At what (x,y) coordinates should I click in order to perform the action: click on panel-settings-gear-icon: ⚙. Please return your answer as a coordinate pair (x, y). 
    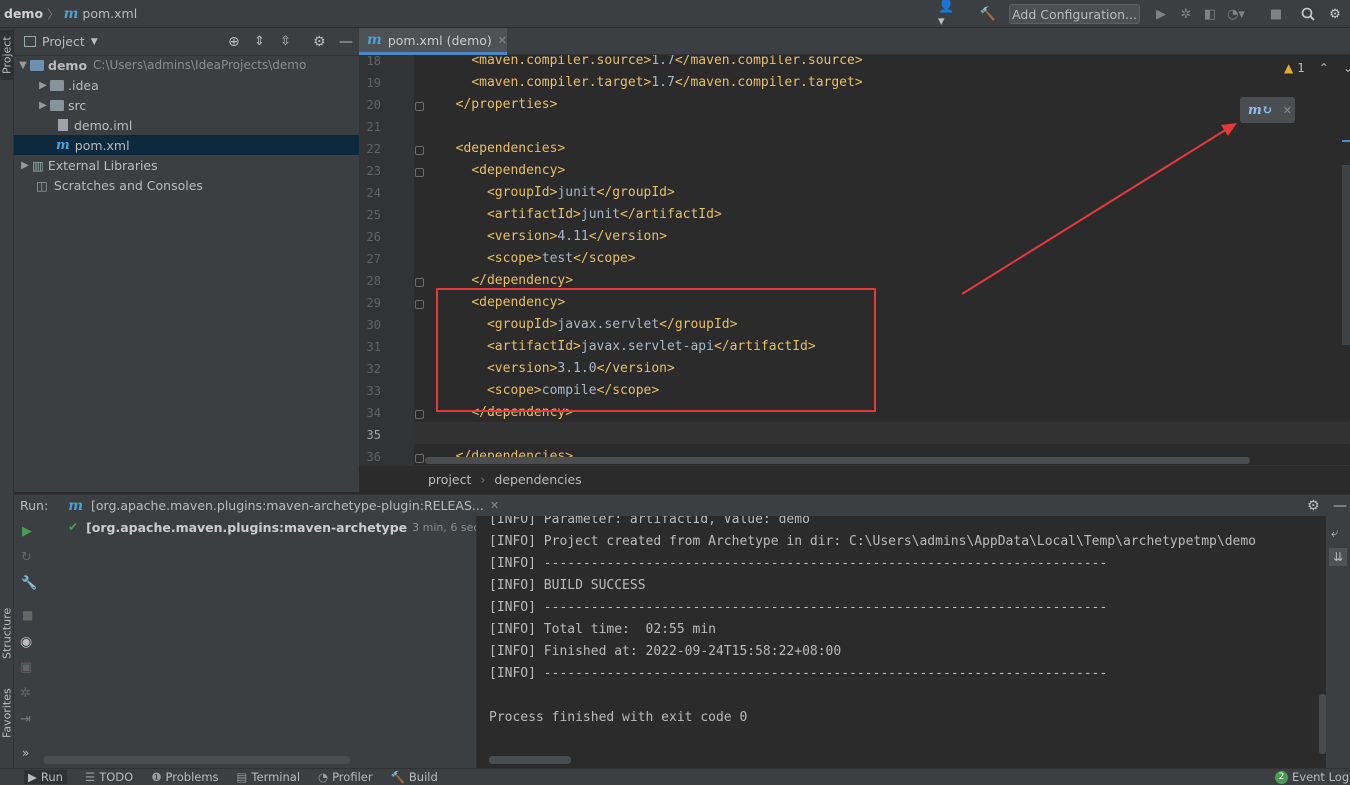
    Looking at the image, I should click on (319, 42).